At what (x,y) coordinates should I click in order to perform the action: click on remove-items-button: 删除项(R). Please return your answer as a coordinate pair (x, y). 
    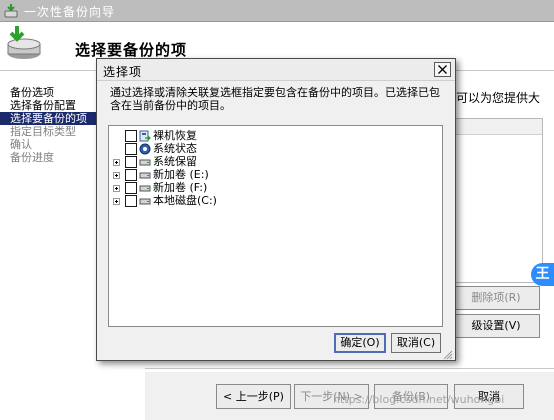
    Looking at the image, I should click on (496, 298).